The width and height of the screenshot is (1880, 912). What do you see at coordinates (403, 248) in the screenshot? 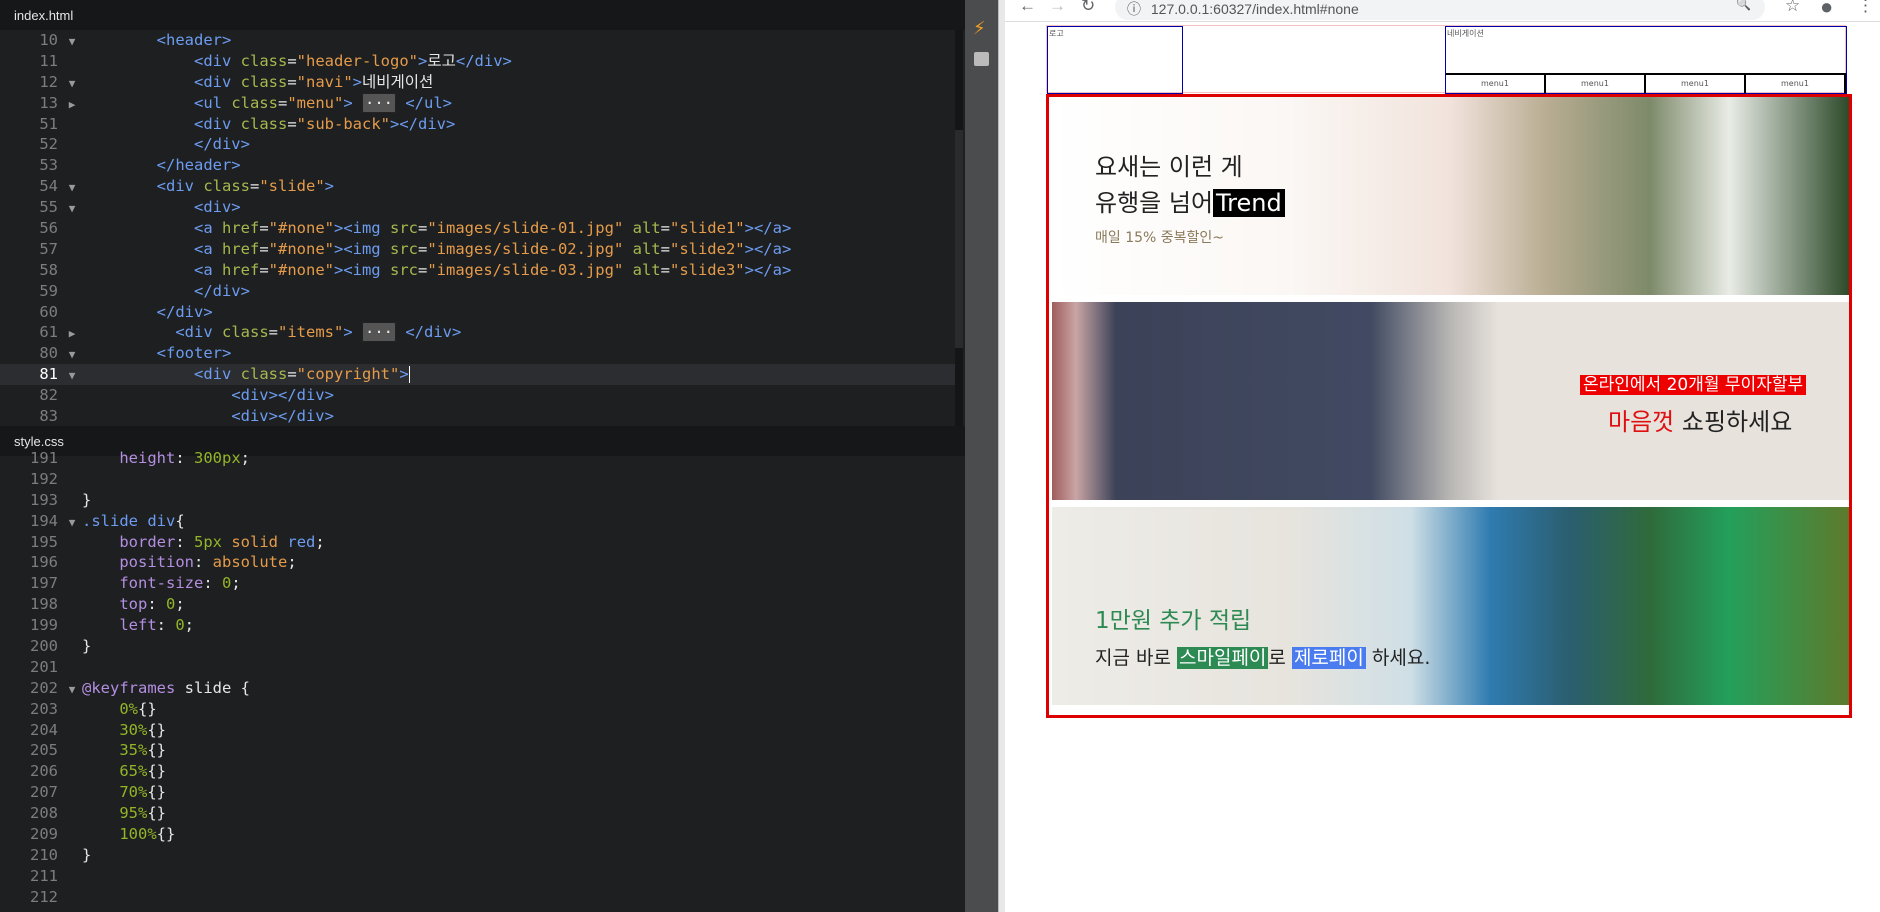
I see `code-token: src` at bounding box center [403, 248].